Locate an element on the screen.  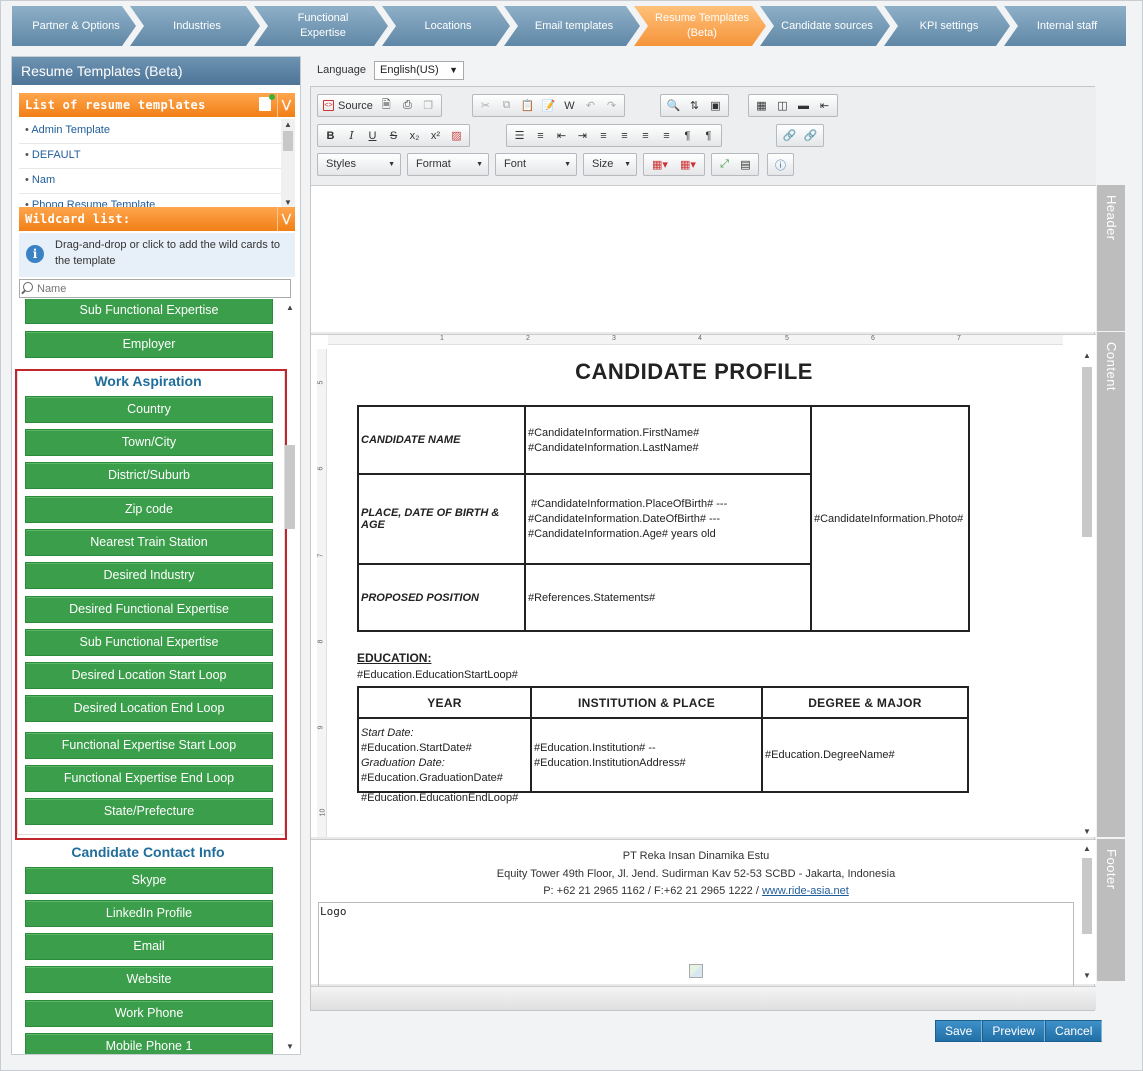
unlink-icon: 🔗 is located at coordinates (810, 135).